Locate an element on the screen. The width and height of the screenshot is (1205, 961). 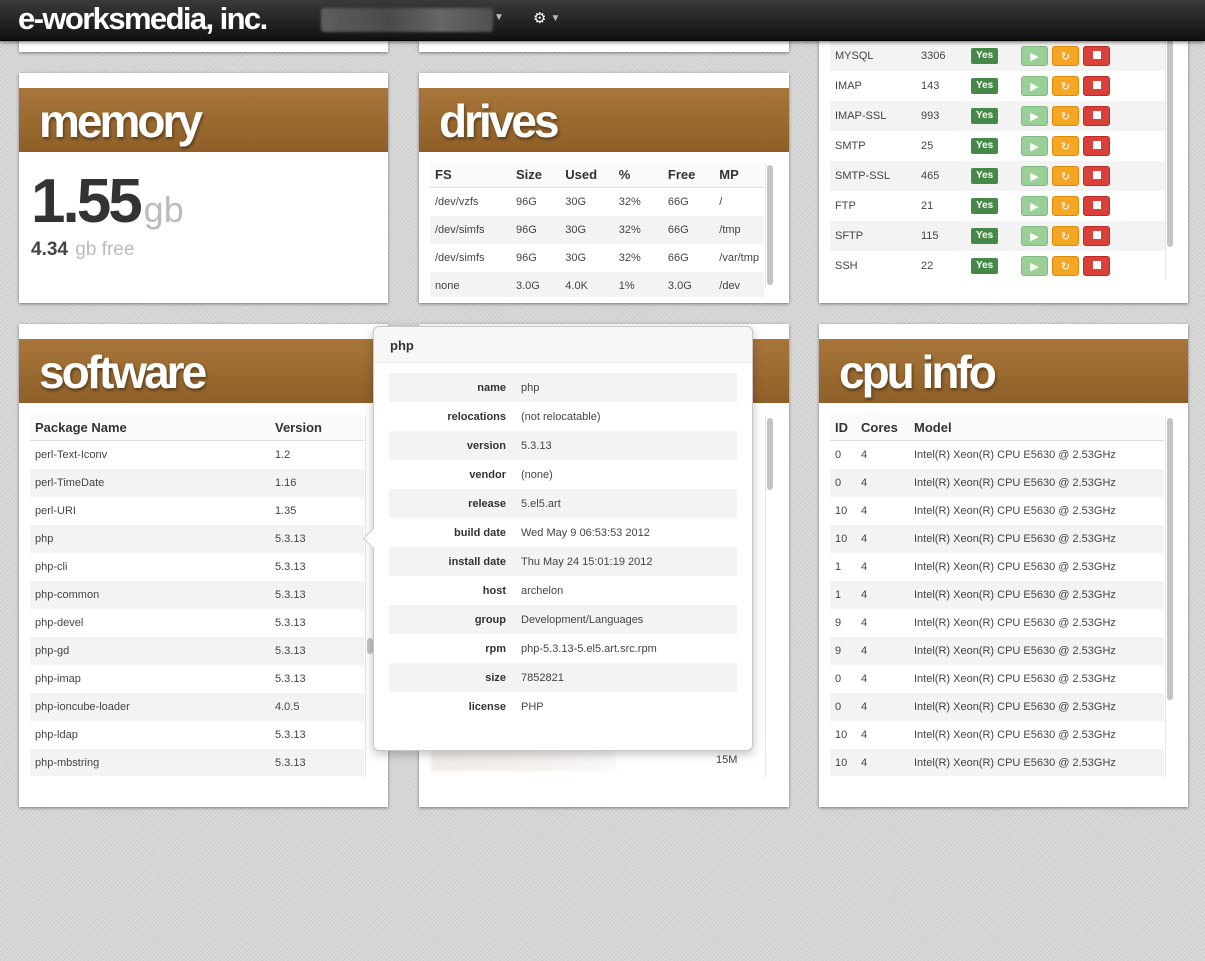
drive-row: /dev/simfs 96G 30G 32% 66G/var/tmp is located at coordinates (597, 258).